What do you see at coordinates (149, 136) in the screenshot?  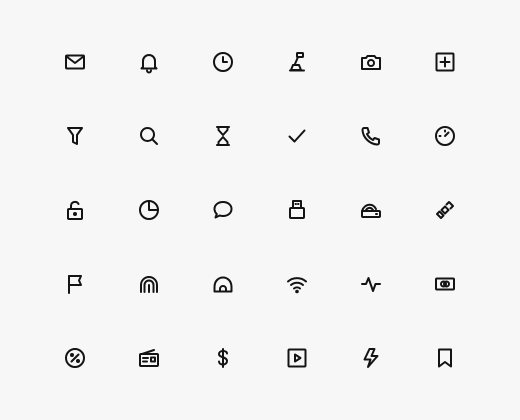 I see `search-icon` at bounding box center [149, 136].